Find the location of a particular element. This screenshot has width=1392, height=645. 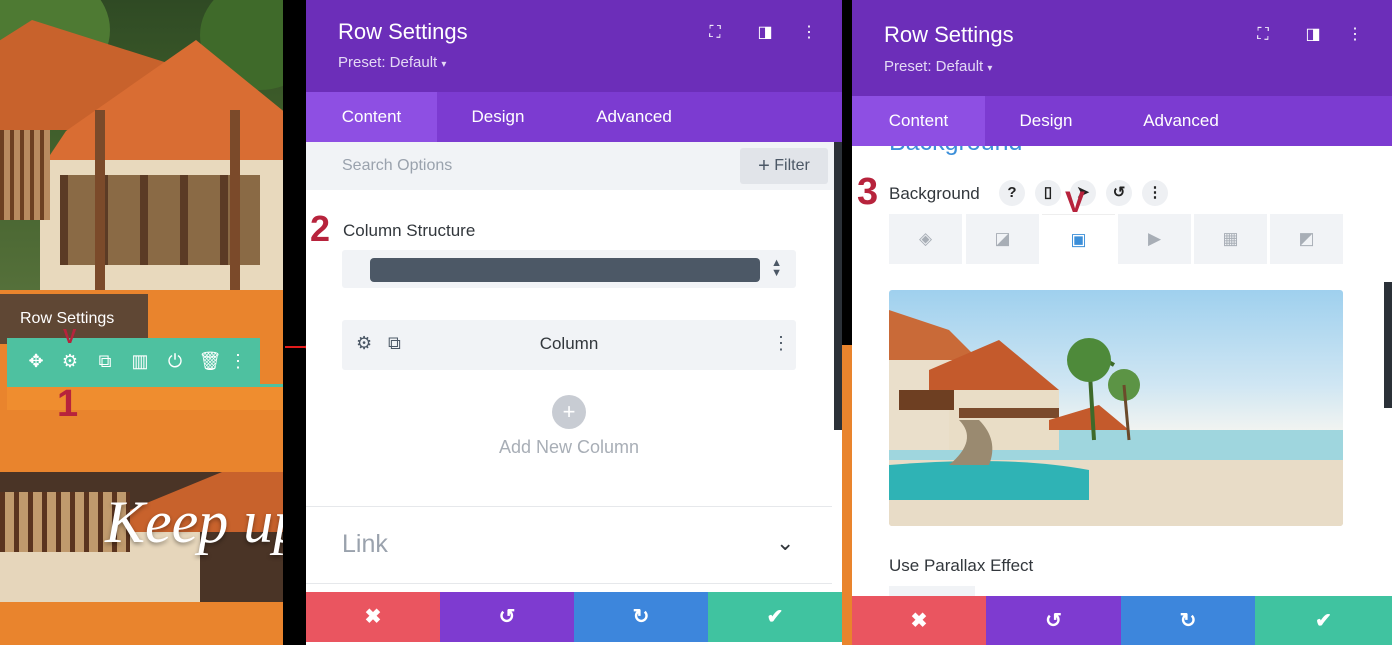

background-image-preview is located at coordinates (1116, 408).